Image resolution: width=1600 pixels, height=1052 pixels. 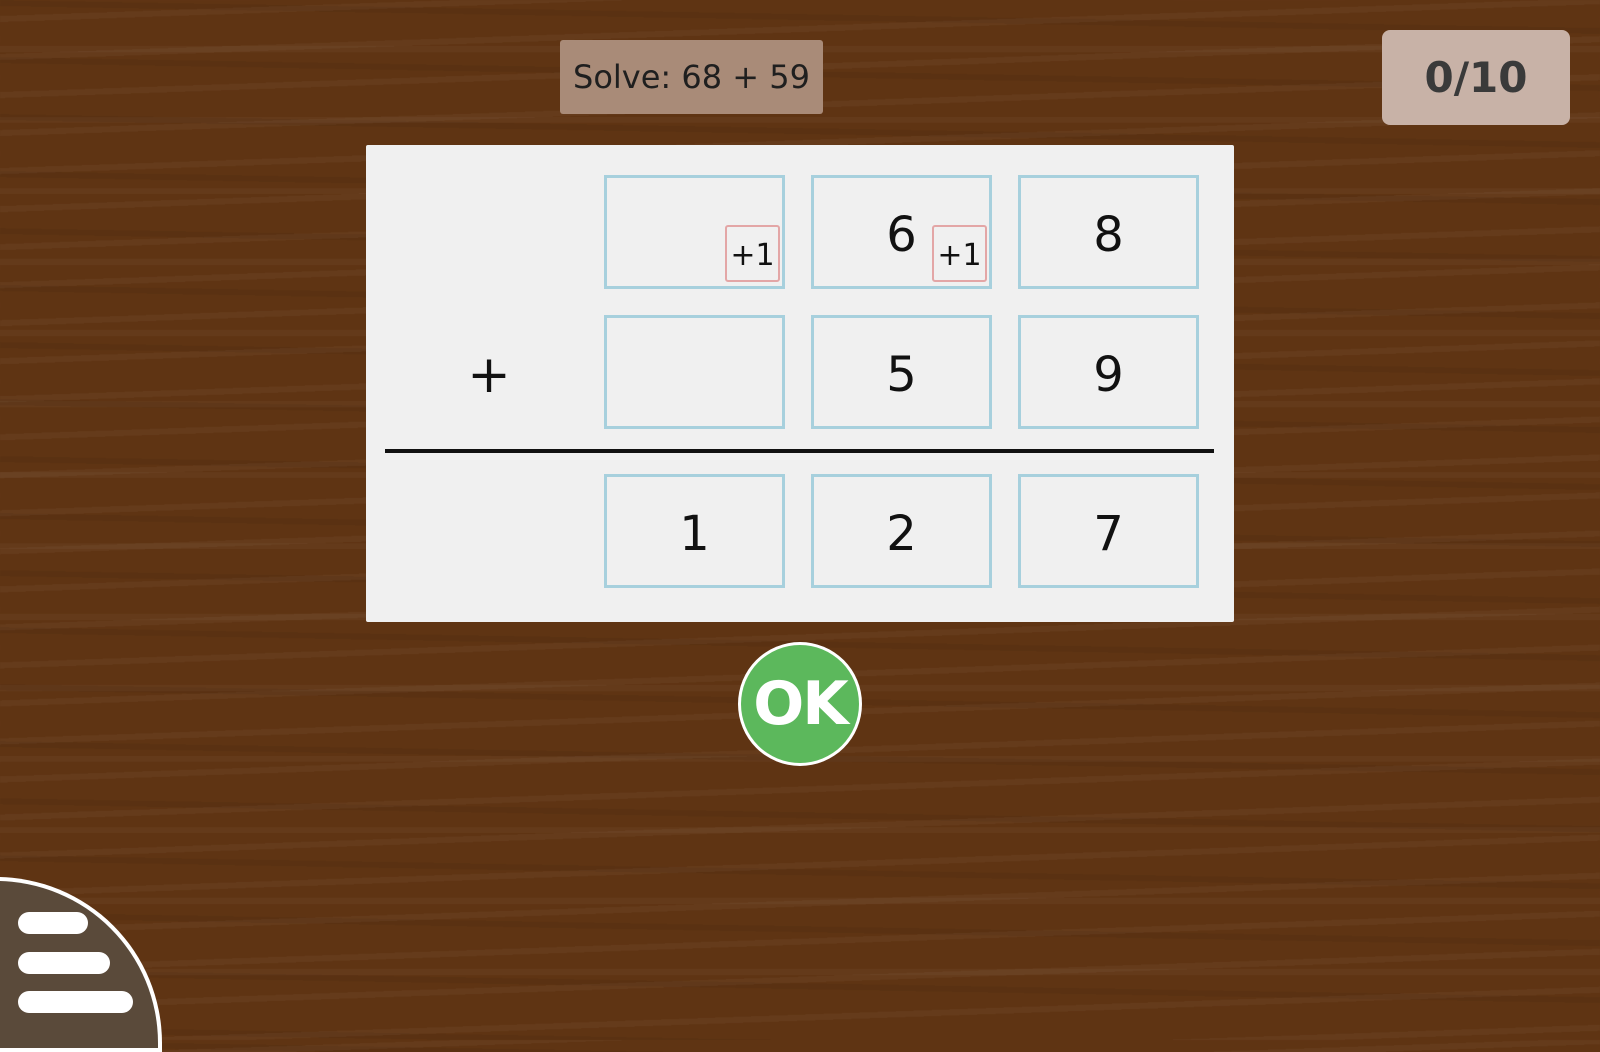 I want to click on ok-button: OK, so click(x=800, y=704).